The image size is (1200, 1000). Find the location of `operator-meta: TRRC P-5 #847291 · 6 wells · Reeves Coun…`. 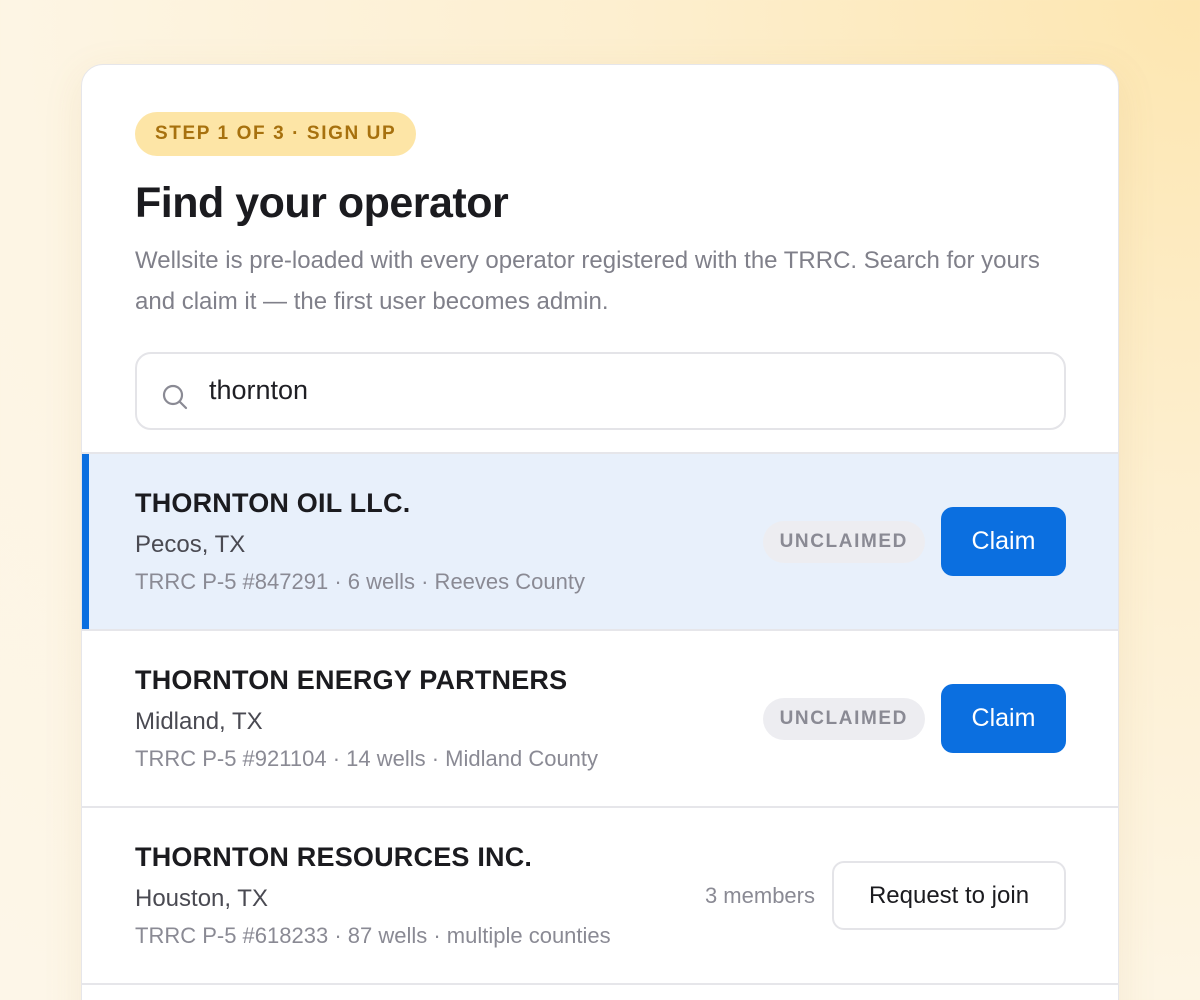

operator-meta: TRRC P-5 #847291 · 6 wells · Reeves Coun… is located at coordinates (360, 581).